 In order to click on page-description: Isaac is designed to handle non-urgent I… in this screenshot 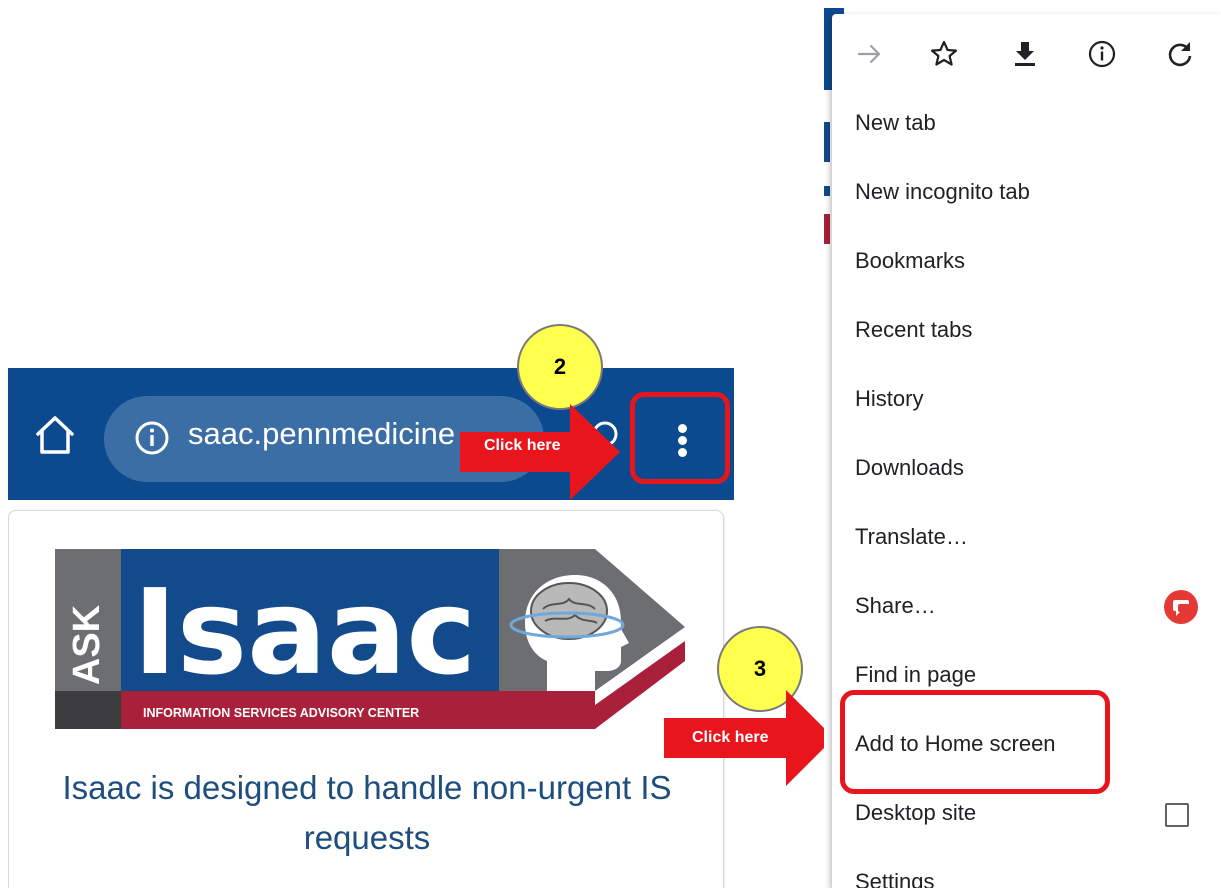, I will do `click(367, 812)`.